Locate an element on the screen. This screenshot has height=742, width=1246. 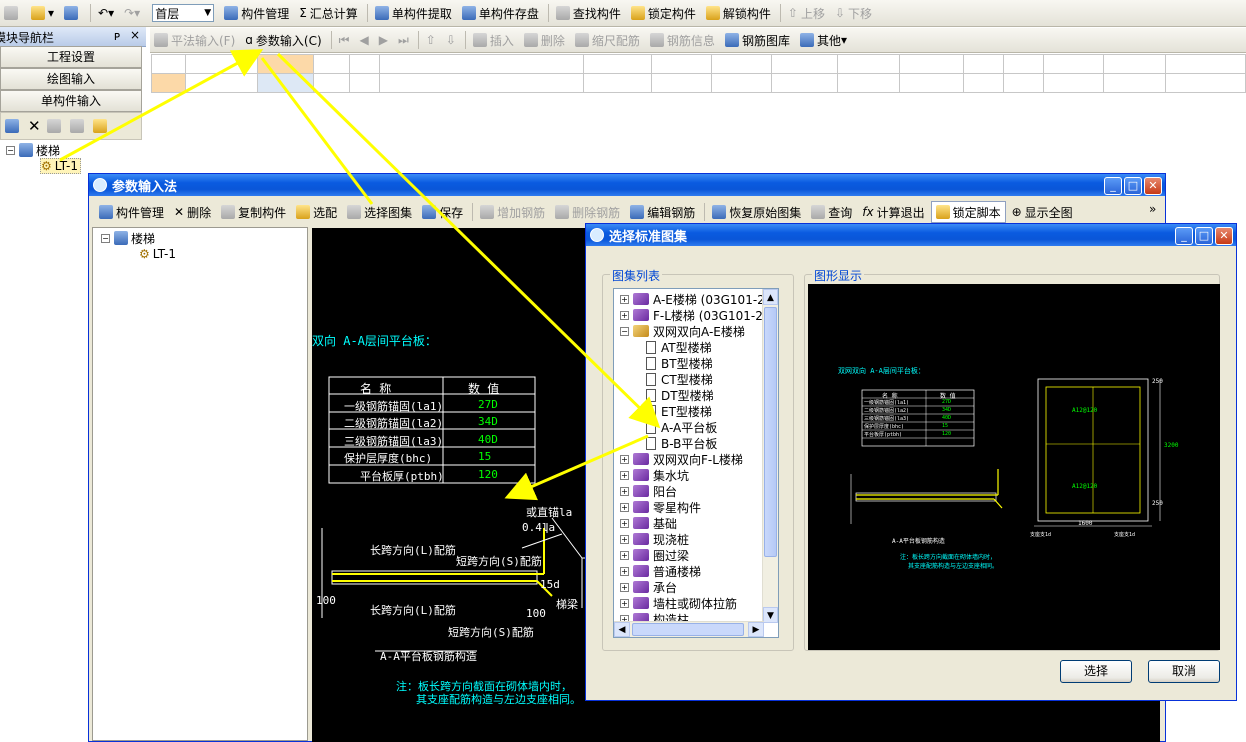
undo-icon: ↶▾ is located at coordinates (106, 13).